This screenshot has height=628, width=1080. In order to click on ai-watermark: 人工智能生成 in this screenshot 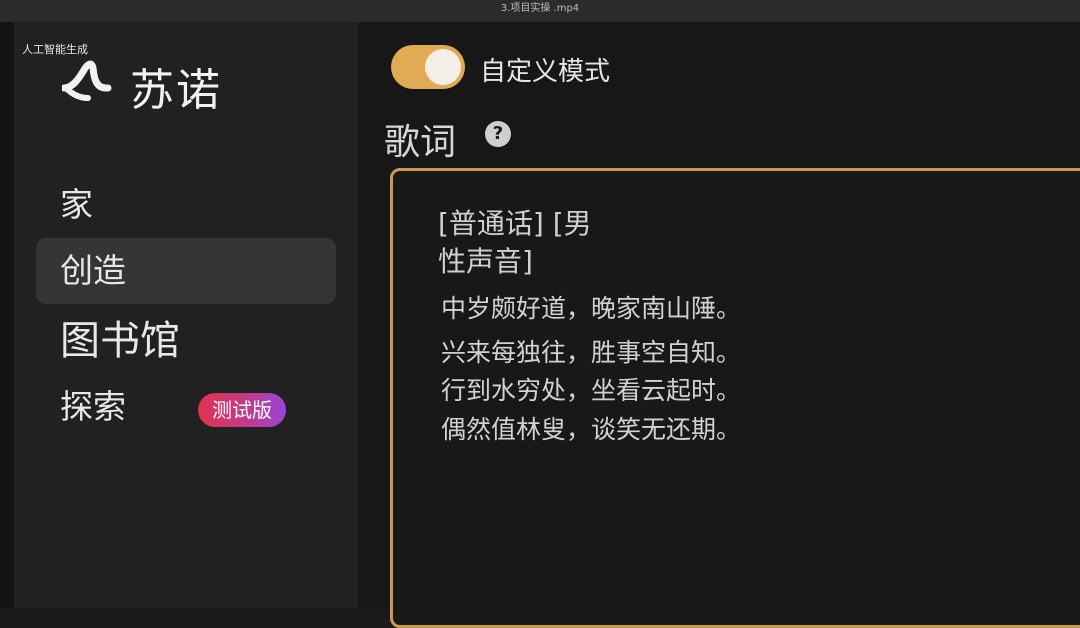, I will do `click(55, 49)`.